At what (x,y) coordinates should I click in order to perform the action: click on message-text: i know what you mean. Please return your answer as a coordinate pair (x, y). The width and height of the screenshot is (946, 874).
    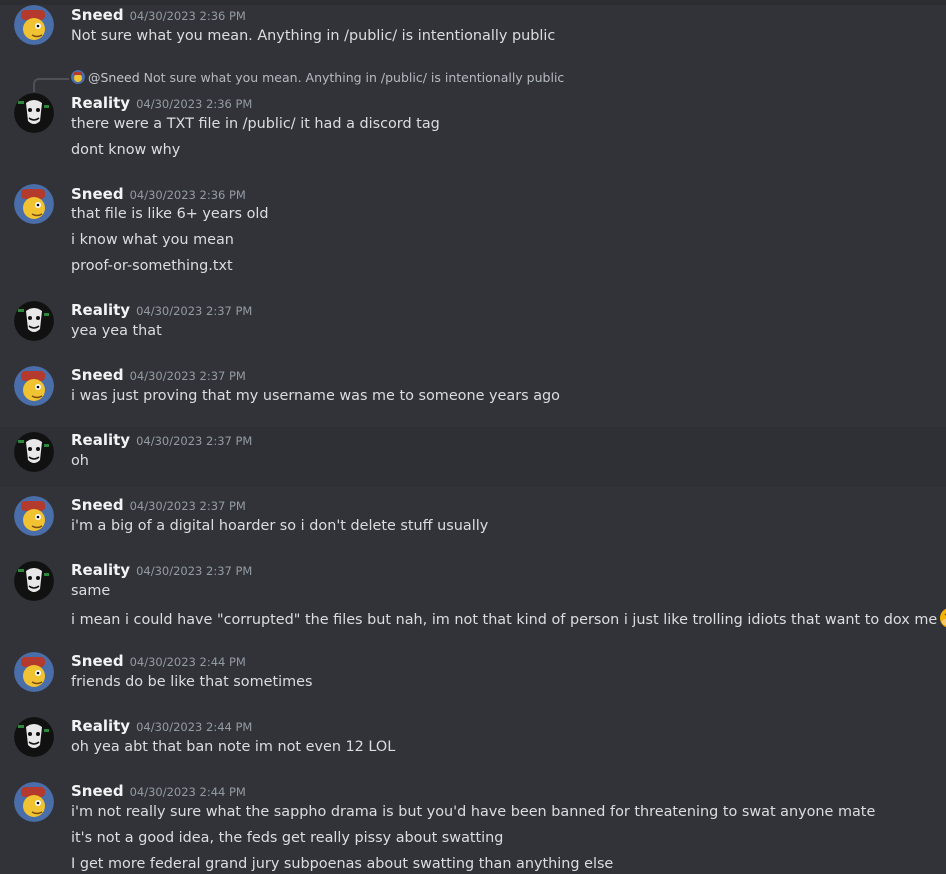
    Looking at the image, I should click on (152, 240).